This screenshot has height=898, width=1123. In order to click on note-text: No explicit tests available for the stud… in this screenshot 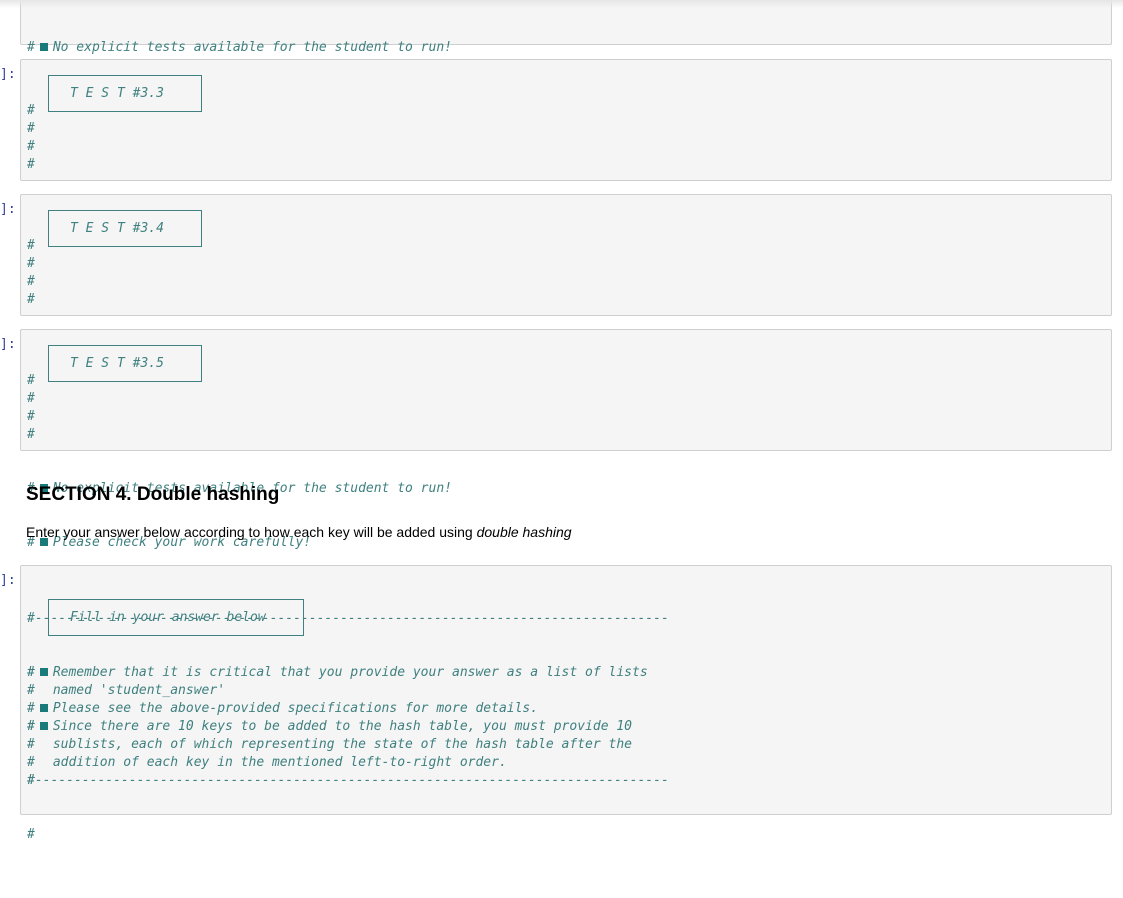, I will do `click(252, 47)`.